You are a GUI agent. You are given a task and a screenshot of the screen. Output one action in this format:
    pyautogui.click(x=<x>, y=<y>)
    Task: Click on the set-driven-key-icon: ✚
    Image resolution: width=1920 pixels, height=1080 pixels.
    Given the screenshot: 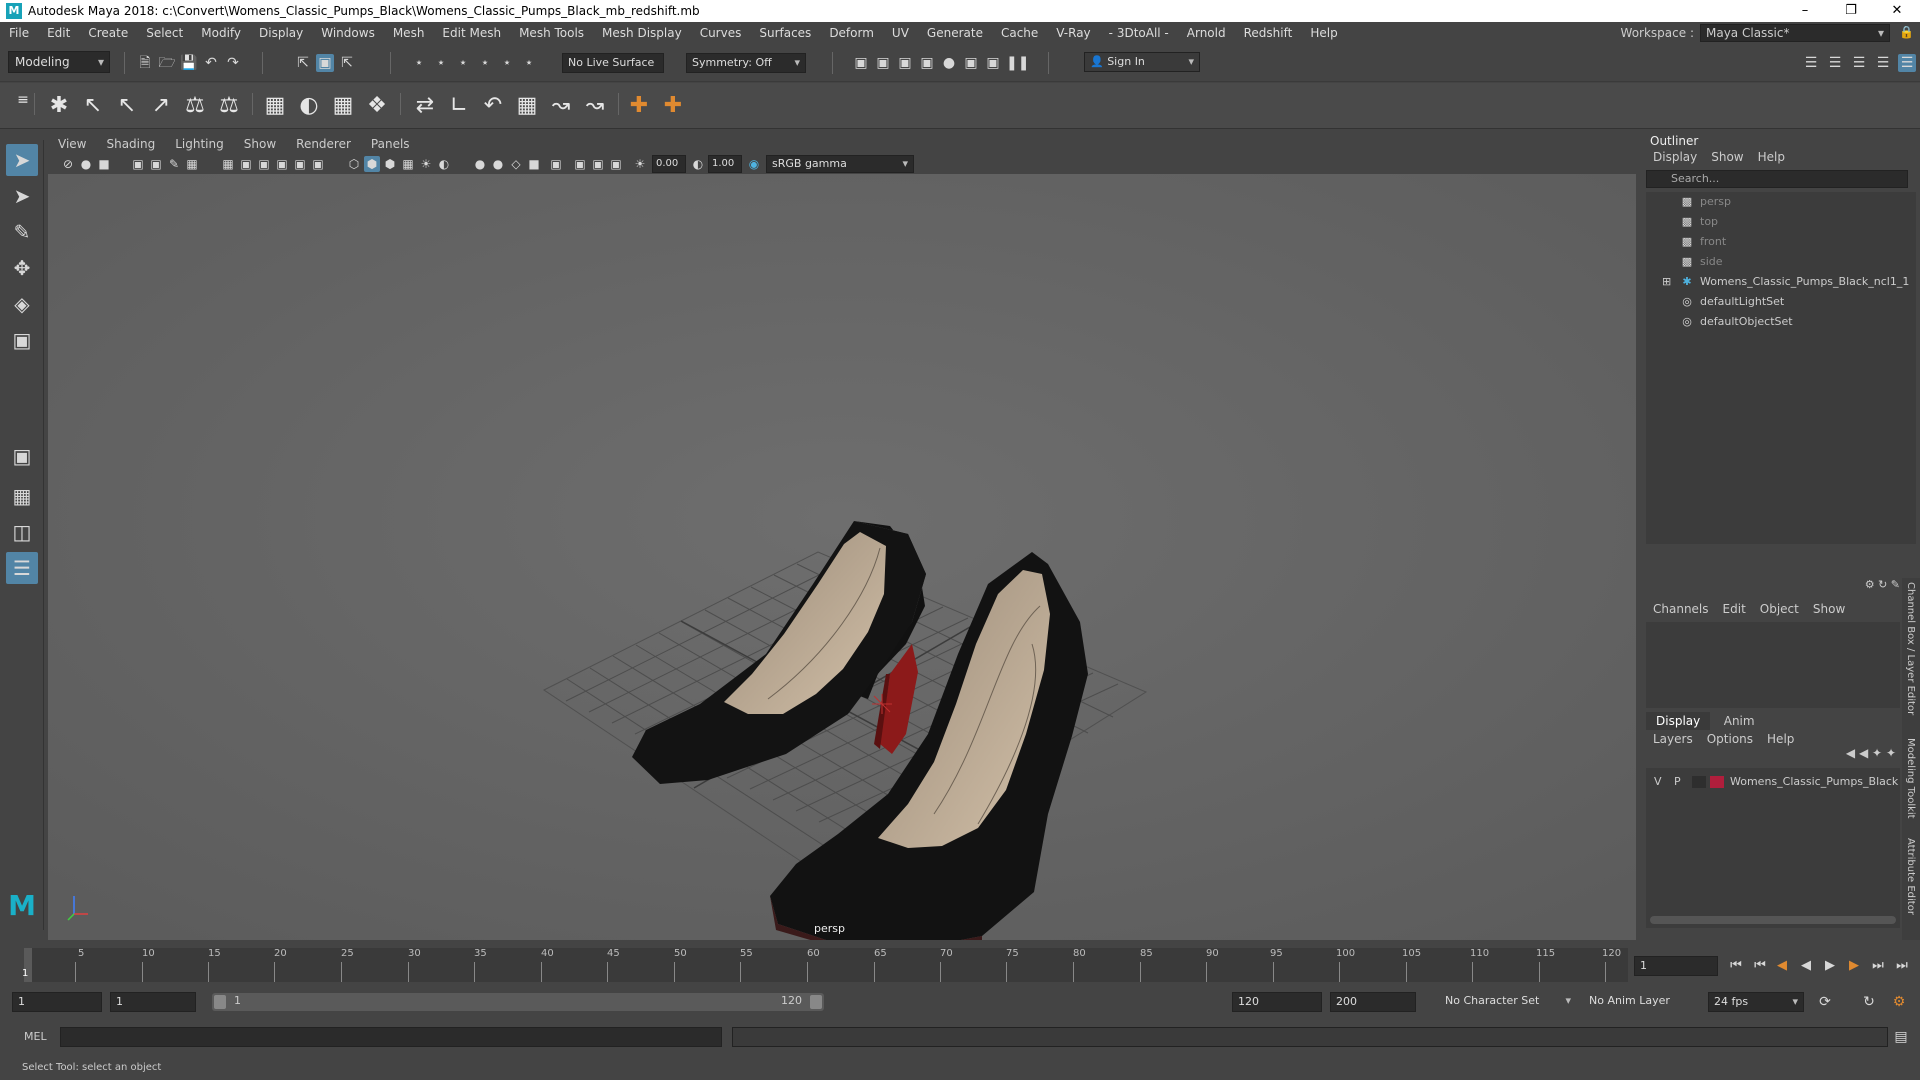 What is the action you would take?
    pyautogui.click(x=639, y=106)
    